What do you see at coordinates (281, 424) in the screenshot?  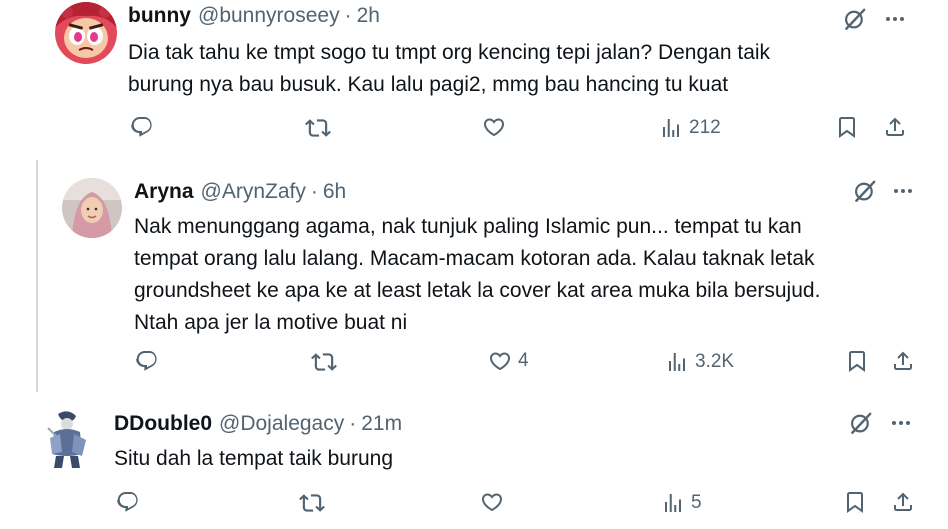 I see `user-handle: @Dojalegacy` at bounding box center [281, 424].